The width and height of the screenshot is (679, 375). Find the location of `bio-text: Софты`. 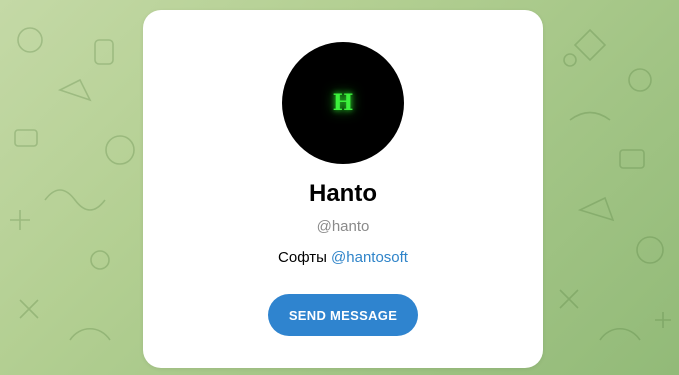

bio-text: Софты is located at coordinates (305, 257).